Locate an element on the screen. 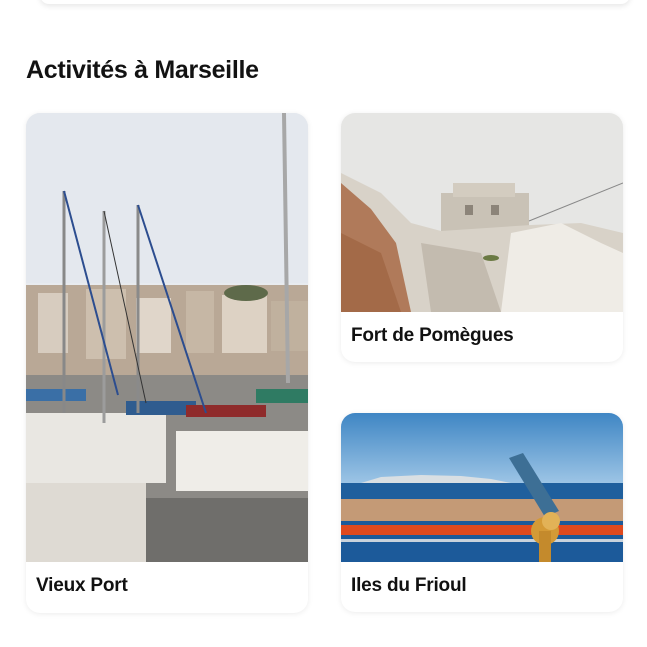 This screenshot has width=647, height=647. activity-card-iles-du-frioul: Iles du Frioul is located at coordinates (482, 512).